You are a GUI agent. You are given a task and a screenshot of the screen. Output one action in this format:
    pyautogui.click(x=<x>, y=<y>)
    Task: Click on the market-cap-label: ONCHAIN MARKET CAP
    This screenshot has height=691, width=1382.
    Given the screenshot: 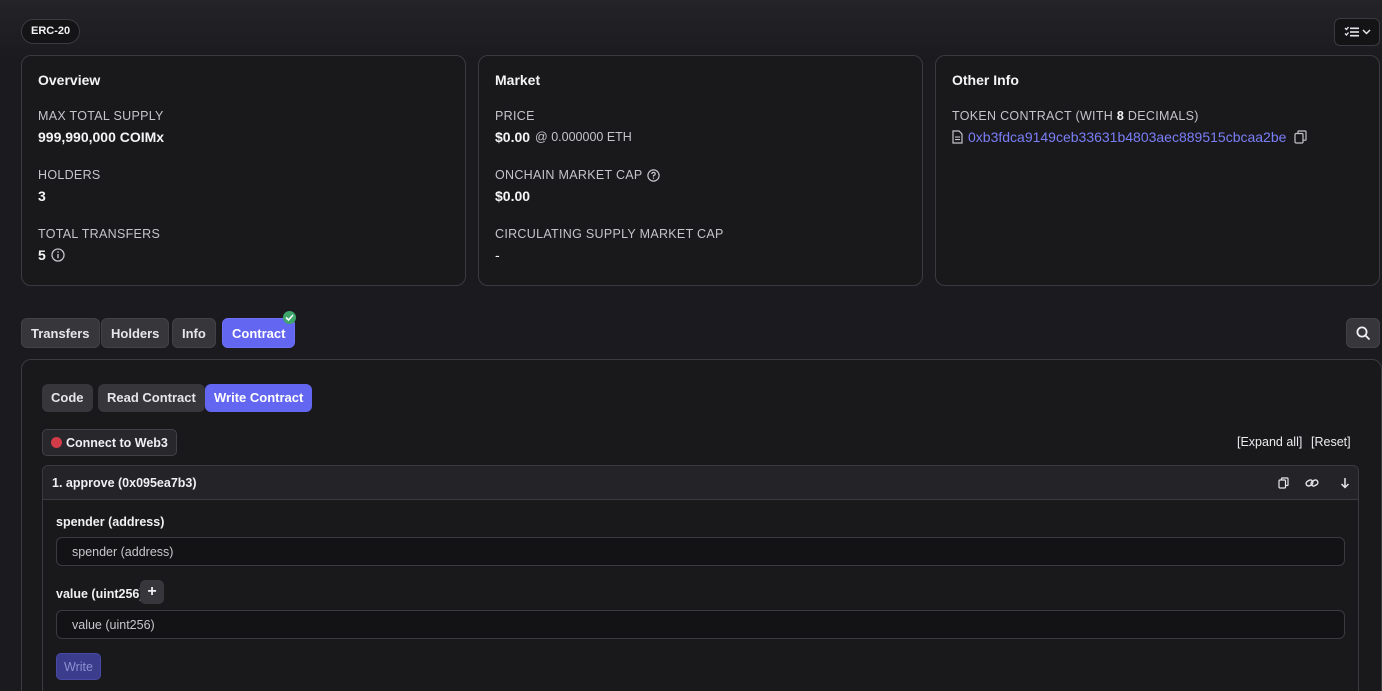 What is the action you would take?
    pyautogui.click(x=569, y=175)
    